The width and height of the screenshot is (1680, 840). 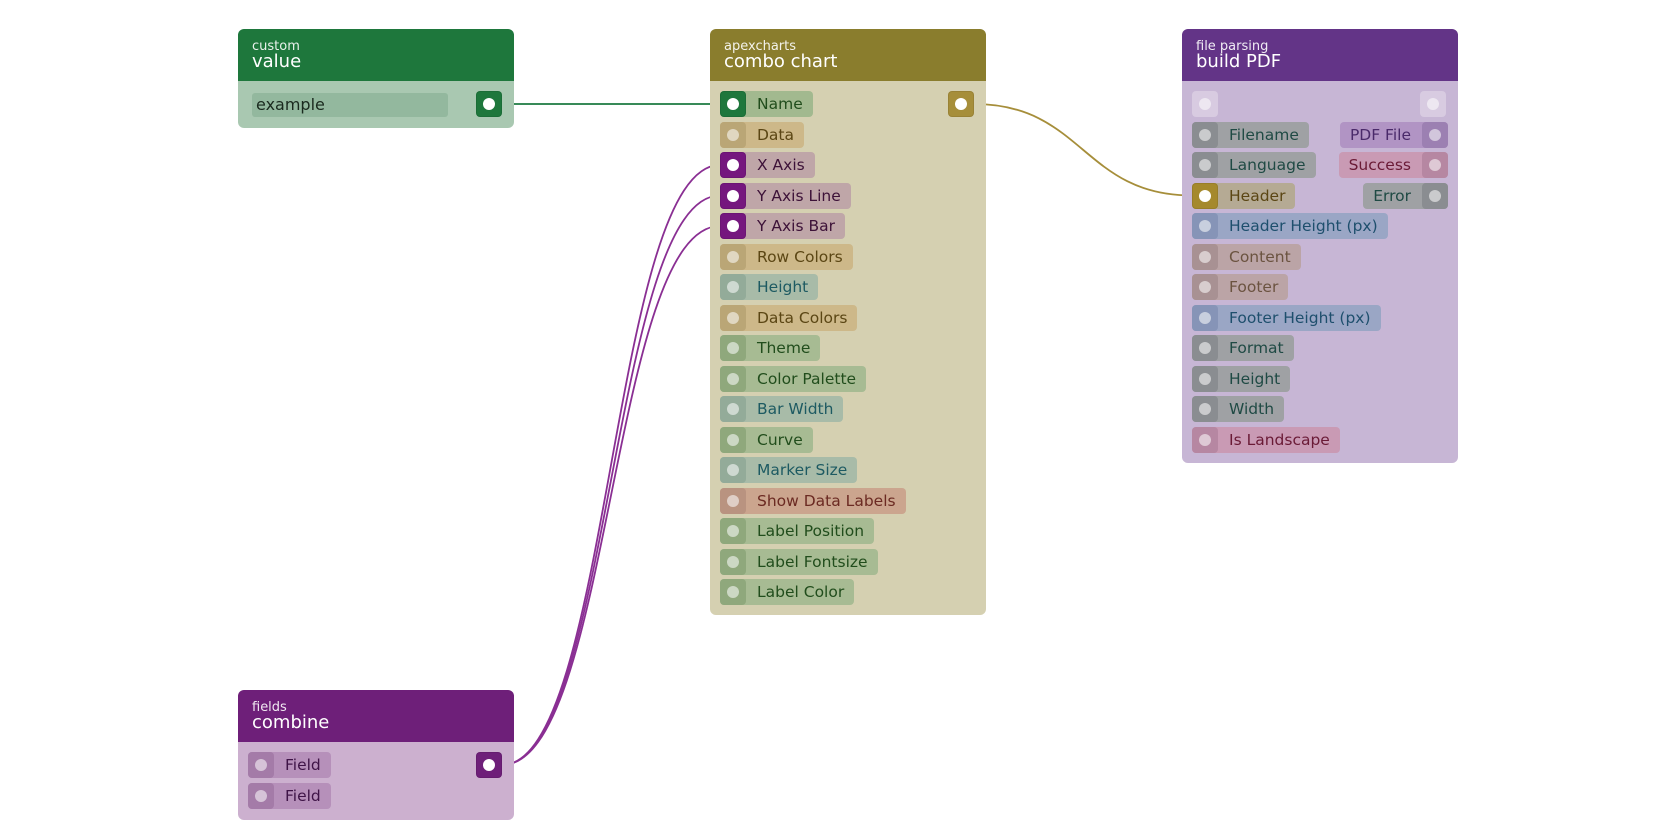 What do you see at coordinates (733, 134) in the screenshot?
I see `input-data-socket` at bounding box center [733, 134].